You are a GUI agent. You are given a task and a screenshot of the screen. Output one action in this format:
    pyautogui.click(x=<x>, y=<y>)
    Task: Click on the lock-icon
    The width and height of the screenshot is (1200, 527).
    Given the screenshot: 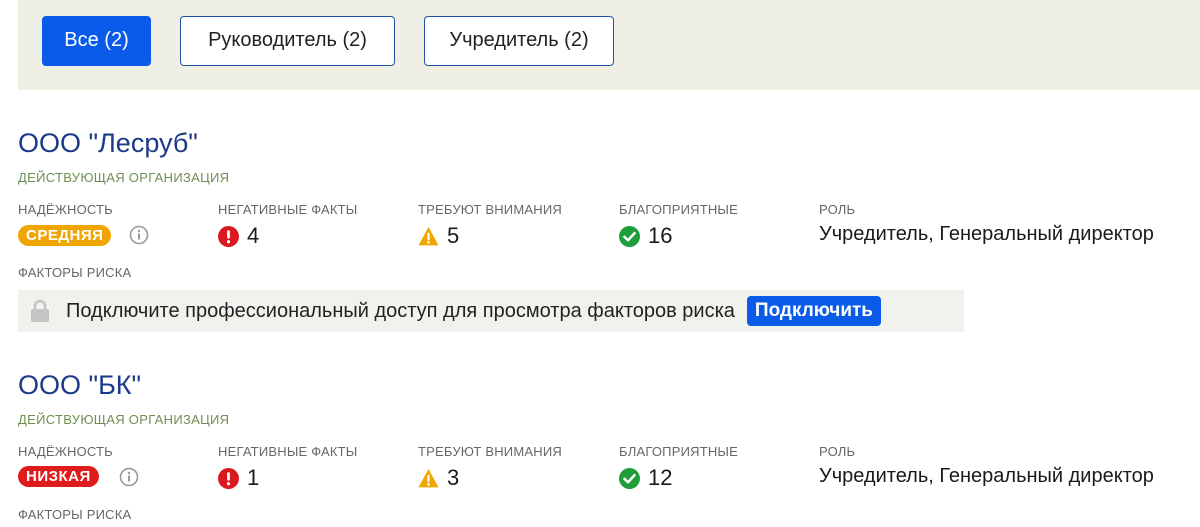 What is the action you would take?
    pyautogui.click(x=40, y=310)
    